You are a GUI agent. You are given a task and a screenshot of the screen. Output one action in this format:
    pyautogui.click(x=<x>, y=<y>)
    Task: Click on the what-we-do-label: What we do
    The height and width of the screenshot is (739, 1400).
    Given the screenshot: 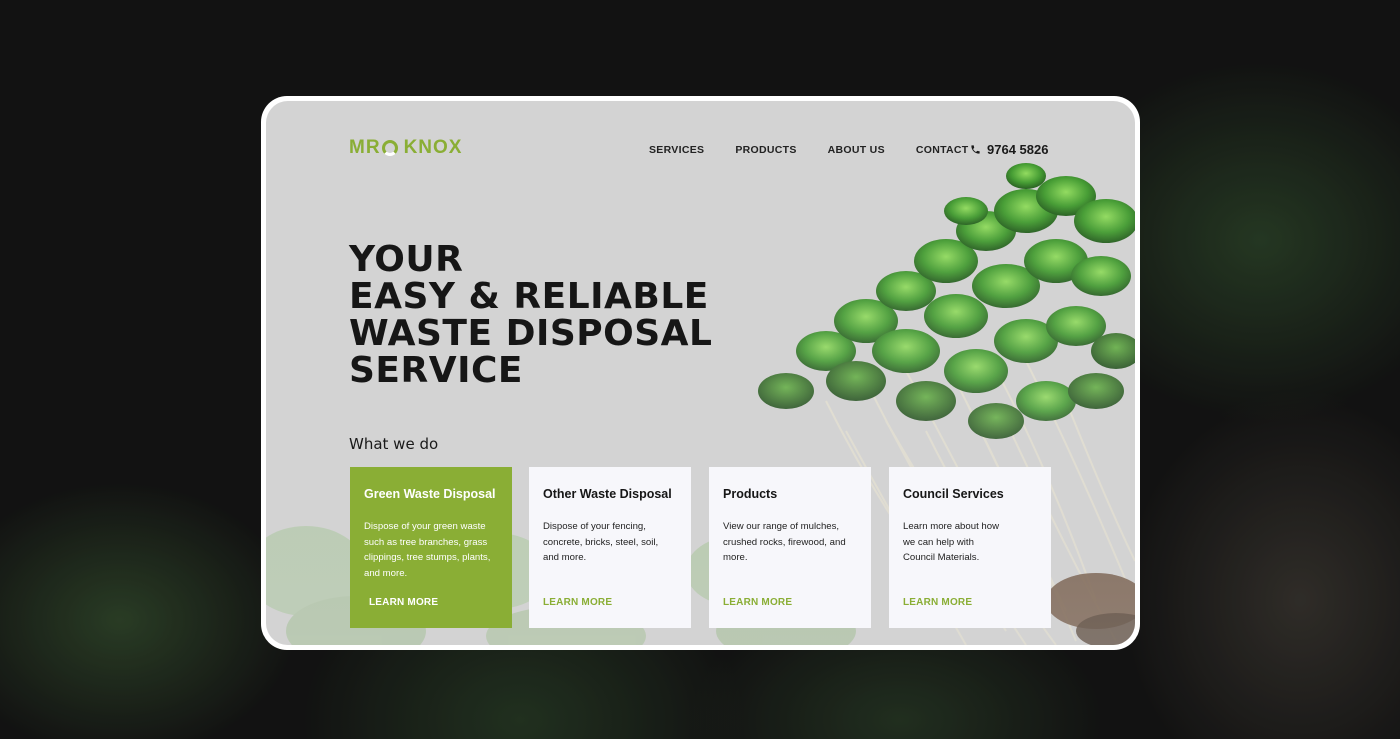 What is the action you would take?
    pyautogui.click(x=394, y=444)
    